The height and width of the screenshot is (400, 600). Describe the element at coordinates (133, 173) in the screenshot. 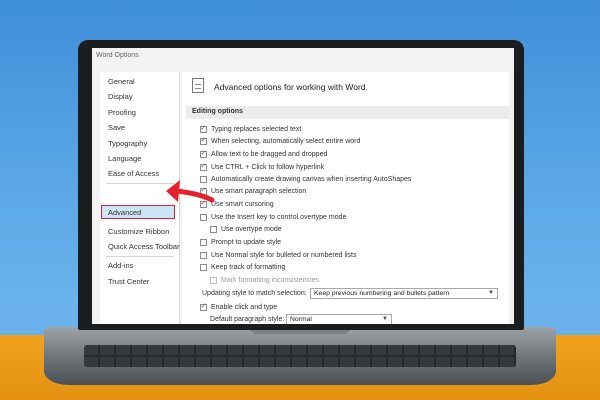

I see `sidebar-item-ease-of-access: Ease of Access` at that location.